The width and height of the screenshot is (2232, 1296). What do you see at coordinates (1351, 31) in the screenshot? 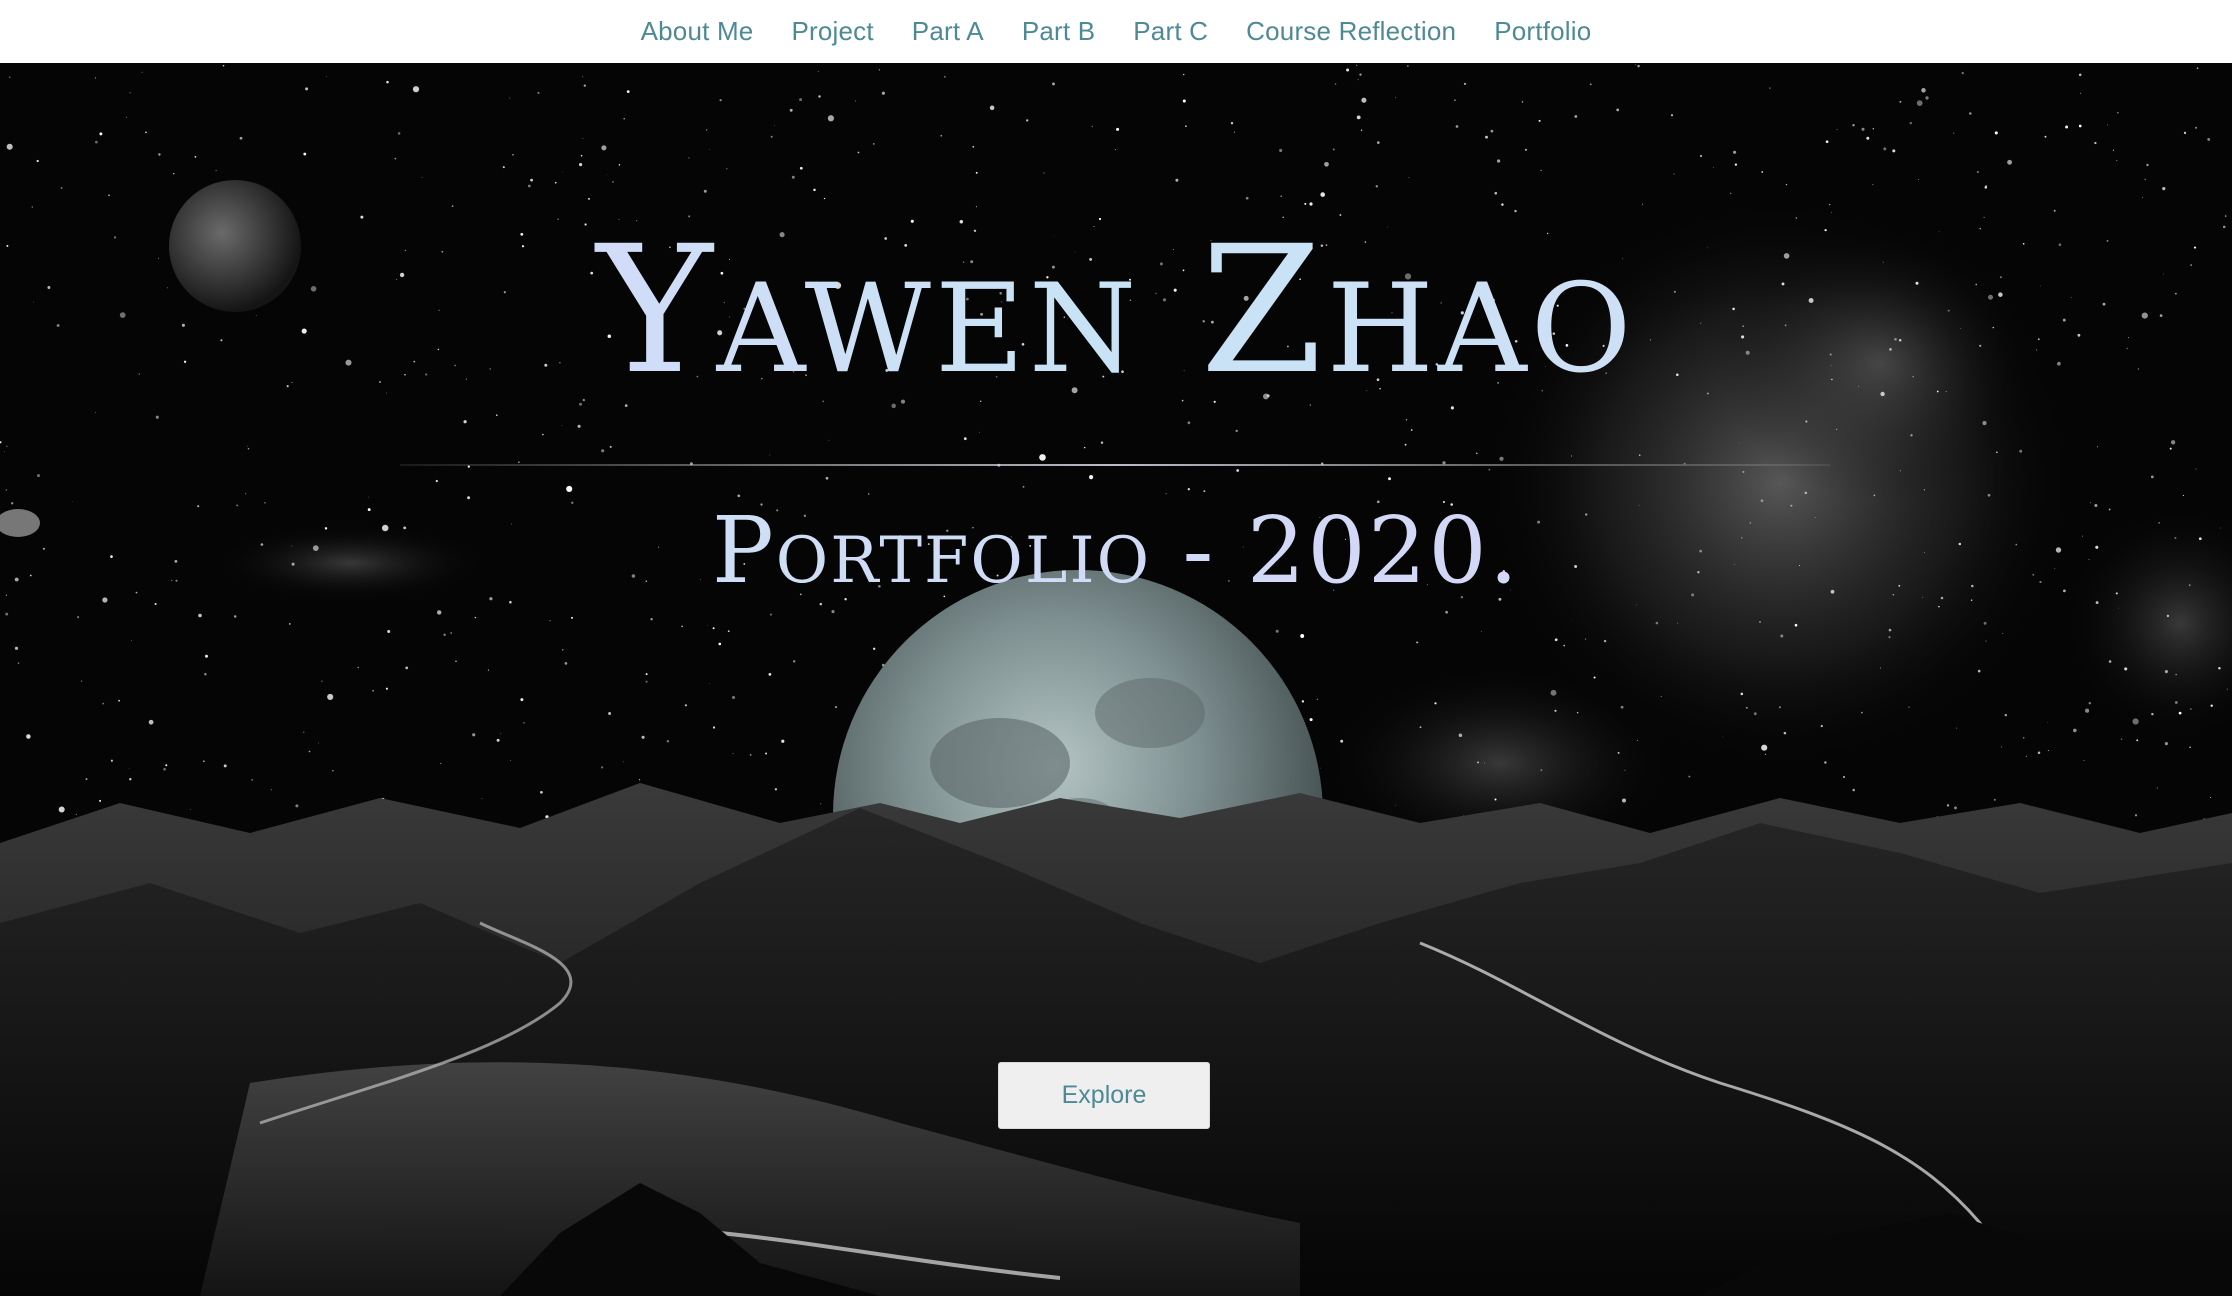
I see `nav-item-course-reflection: Course Reflection` at bounding box center [1351, 31].